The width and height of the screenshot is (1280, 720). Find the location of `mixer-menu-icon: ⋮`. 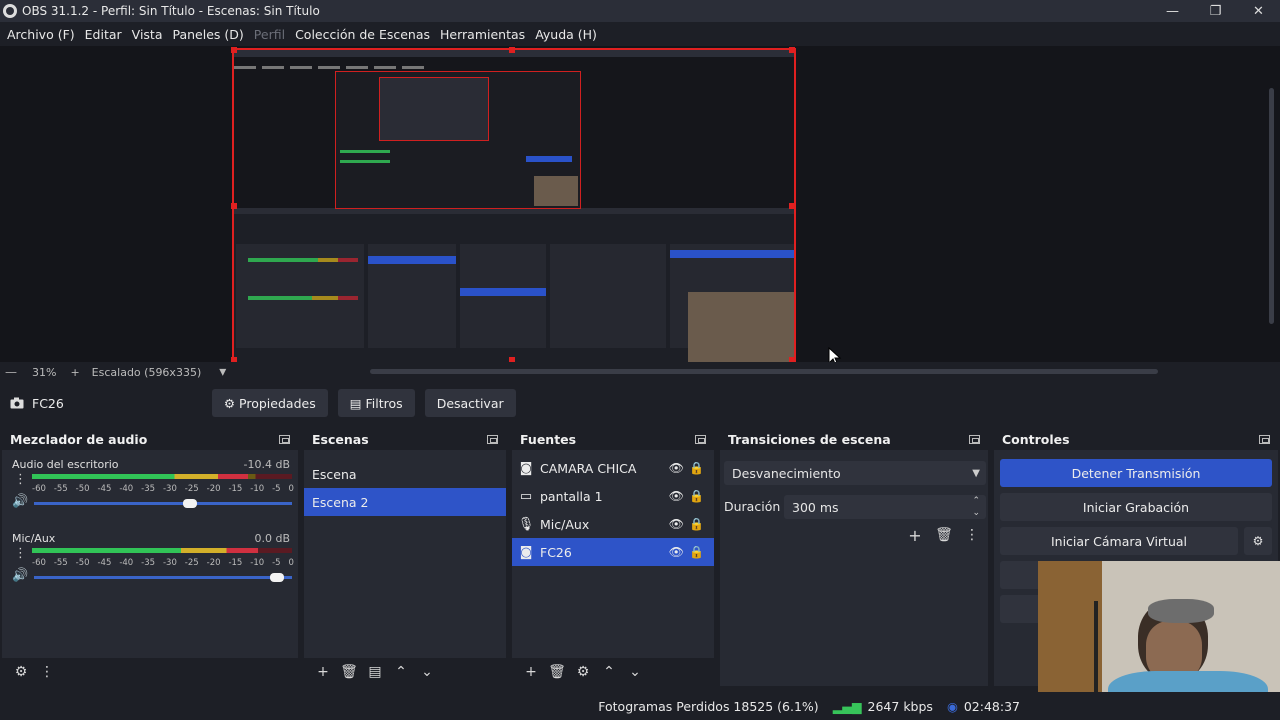

mixer-menu-icon: ⋮ is located at coordinates (47, 672).